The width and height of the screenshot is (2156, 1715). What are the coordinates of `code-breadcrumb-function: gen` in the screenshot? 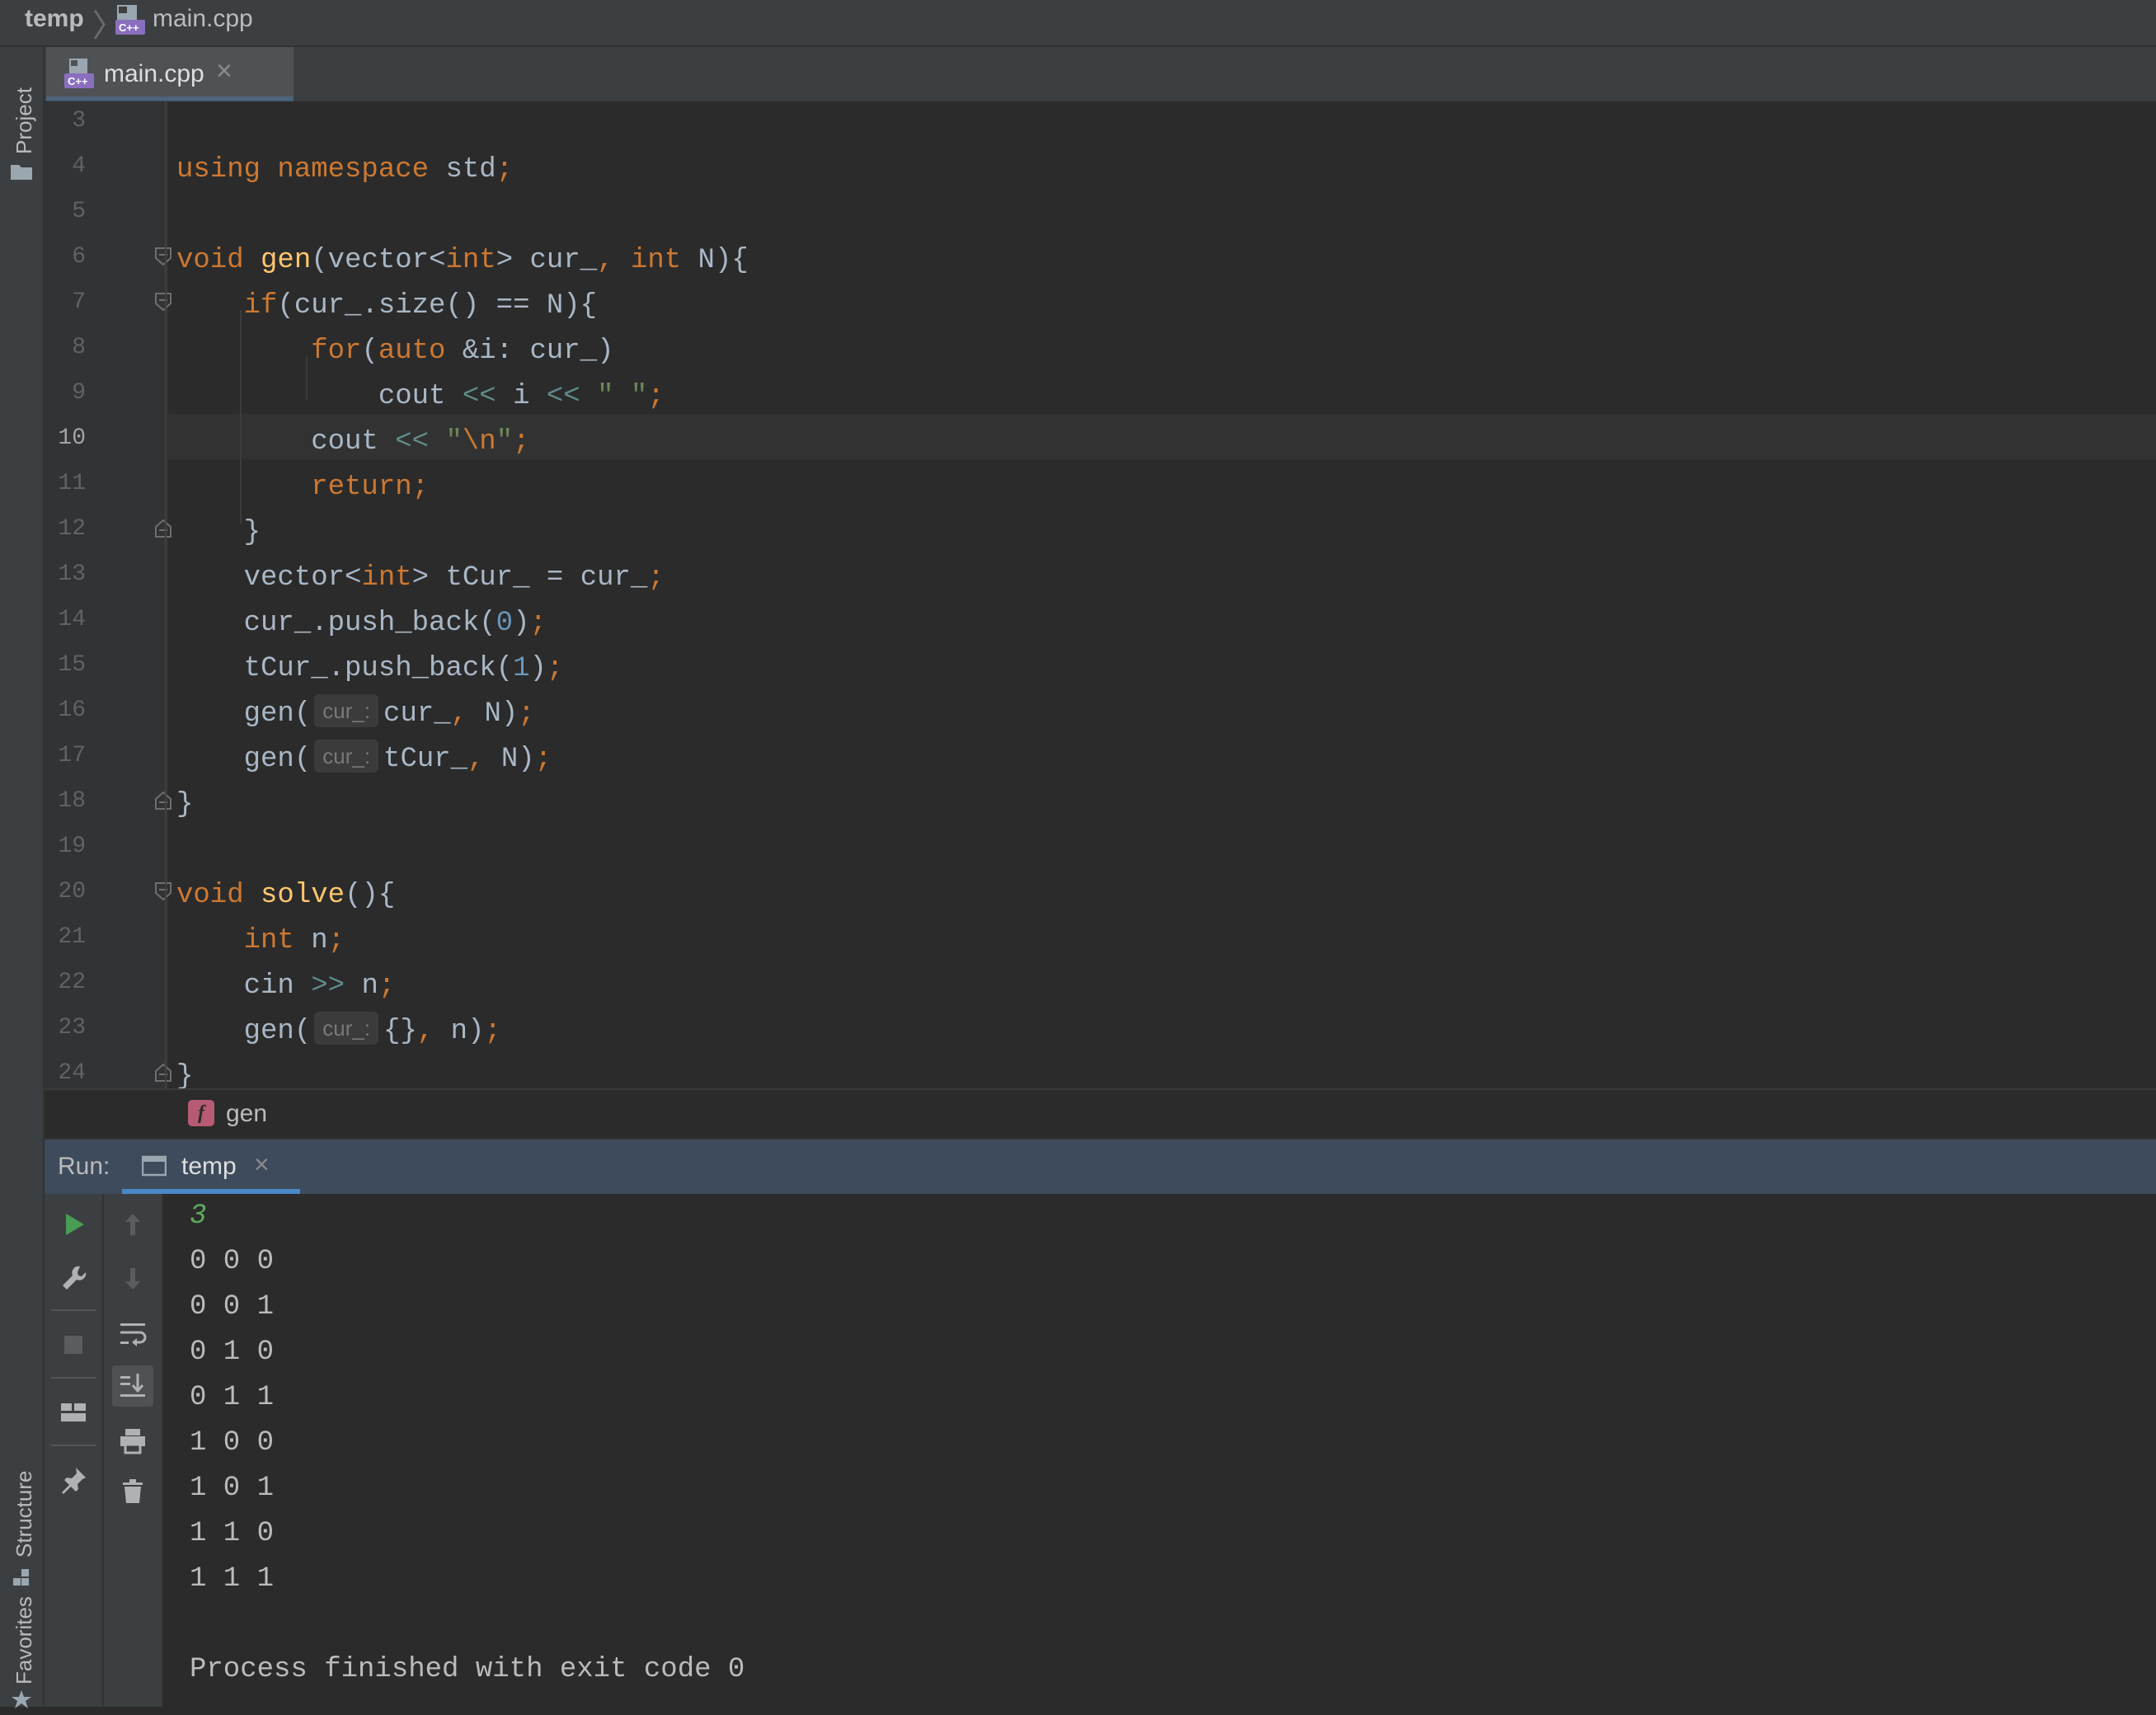 It's located at (247, 1114).